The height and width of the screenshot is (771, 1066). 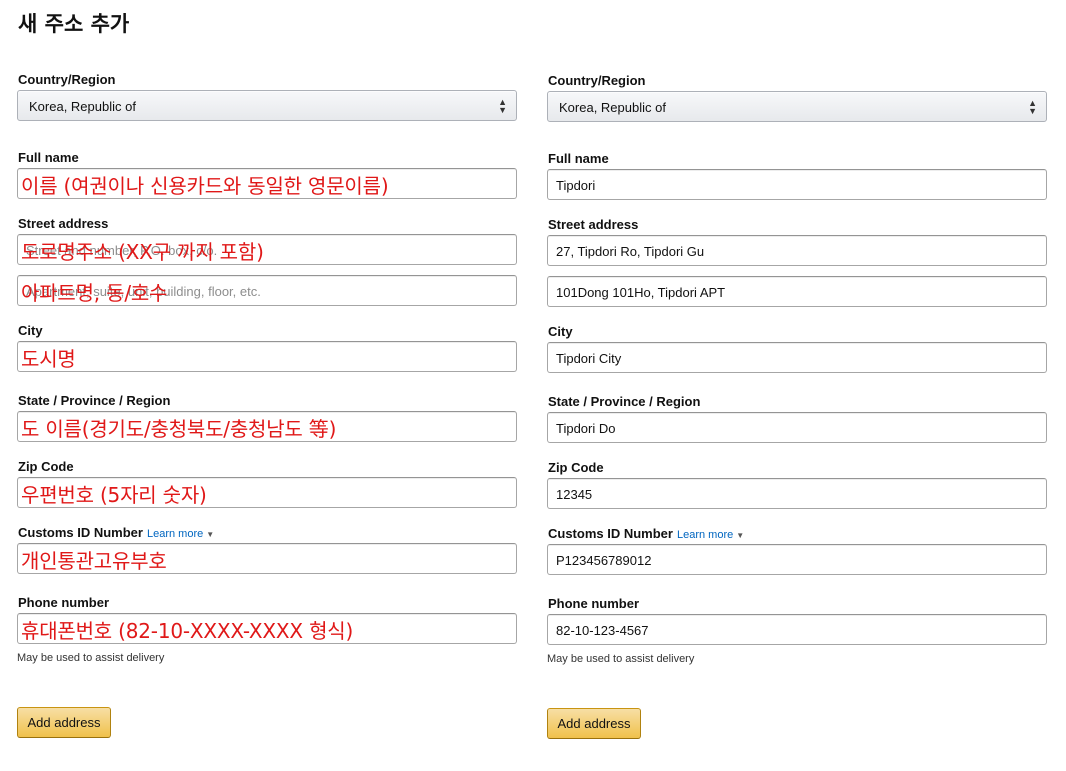 What do you see at coordinates (48, 359) in the screenshot?
I see `city-annotation: 도시명` at bounding box center [48, 359].